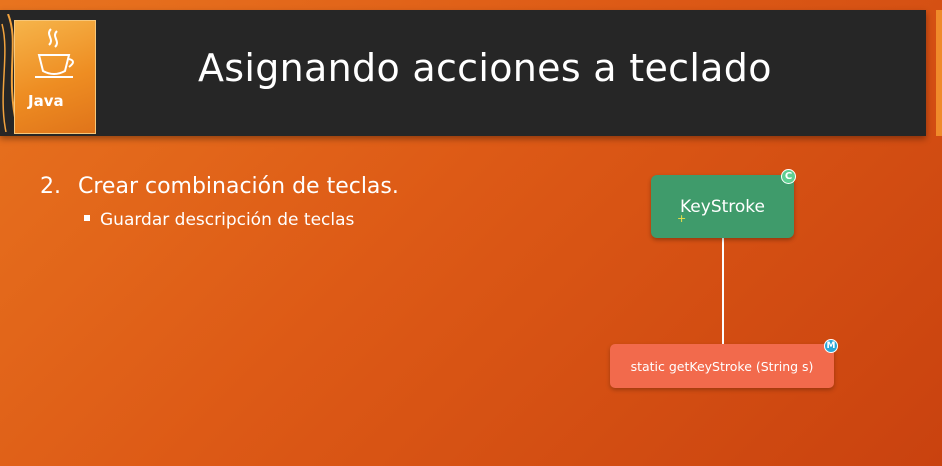 This screenshot has width=942, height=466. Describe the element at coordinates (831, 346) in the screenshot. I see `method-badge-icon: M` at that location.